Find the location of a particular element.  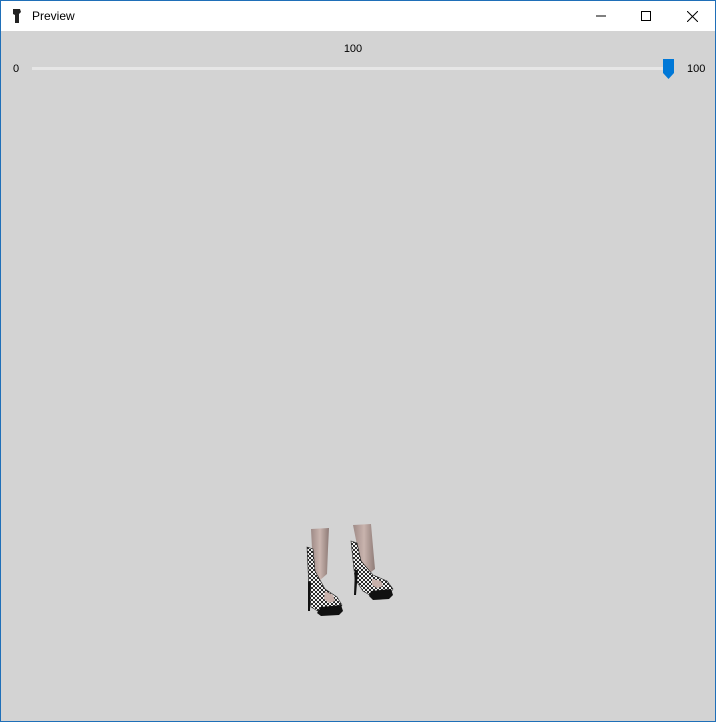

slider-max-label: 100 is located at coordinates (696, 69).